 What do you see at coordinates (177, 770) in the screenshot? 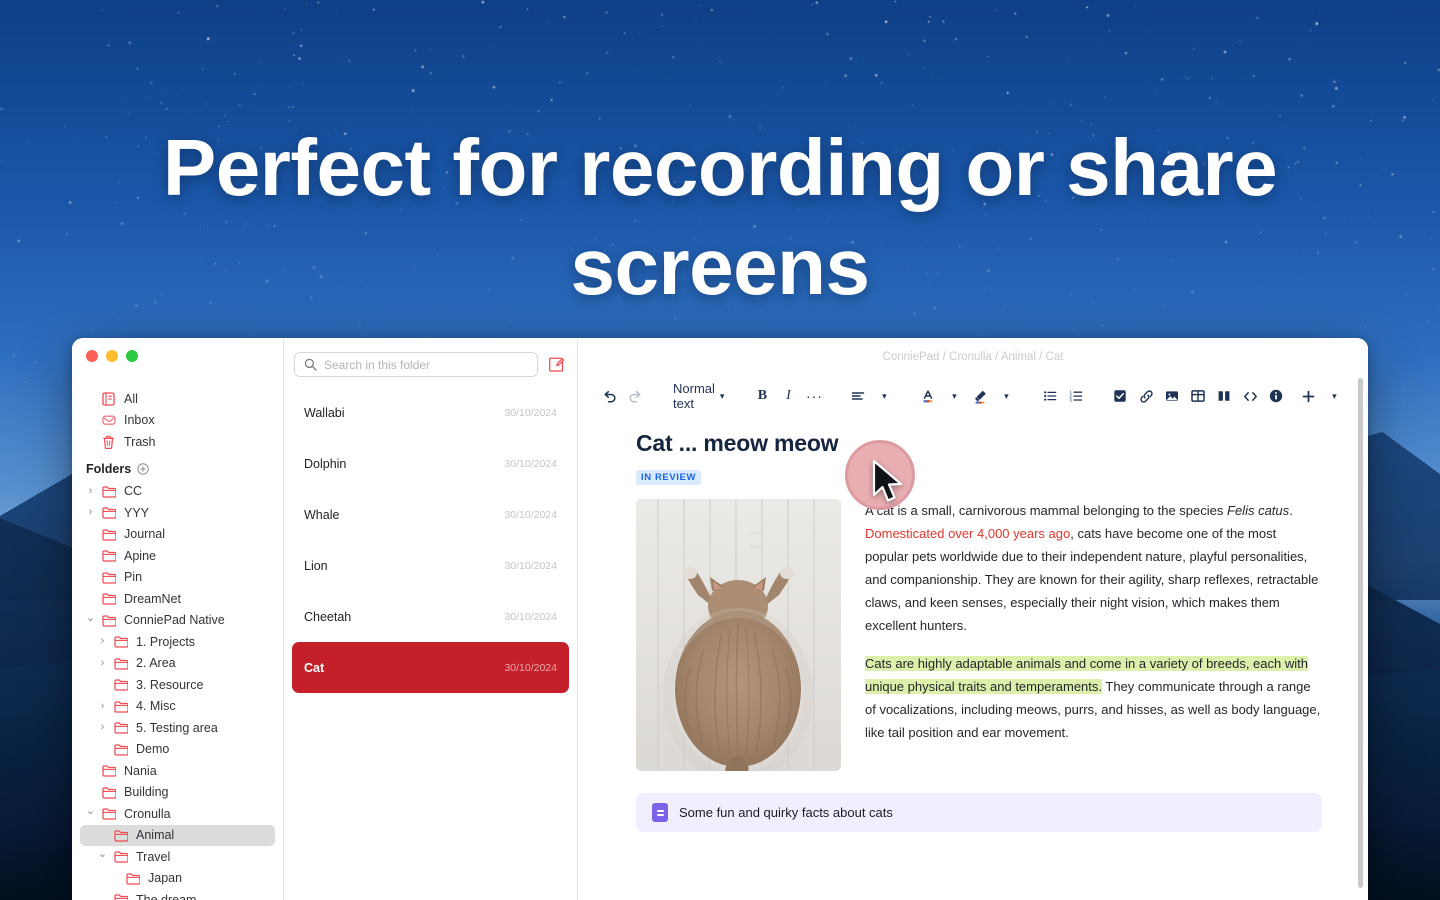
I see `sidebar-folder-nania: Nania` at bounding box center [177, 770].